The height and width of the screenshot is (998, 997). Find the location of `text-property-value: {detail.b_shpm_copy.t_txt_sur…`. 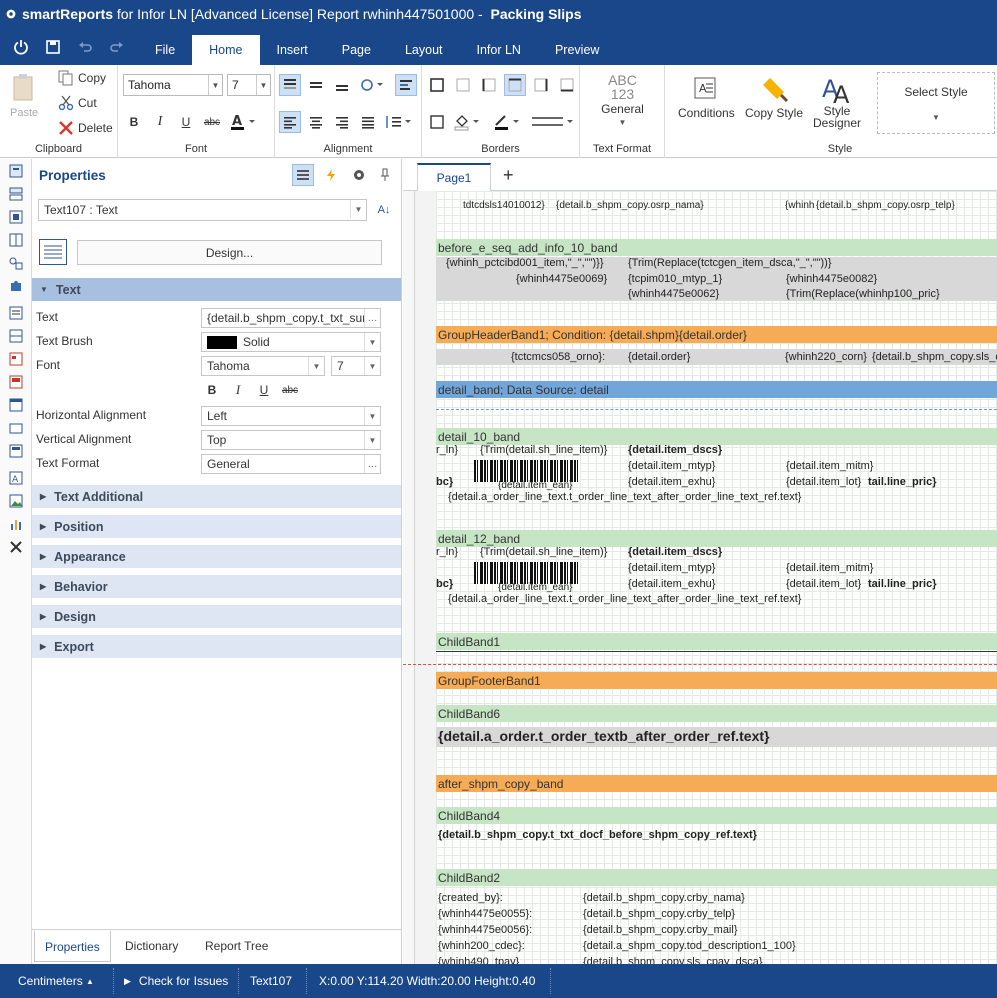

text-property-value: {detail.b_shpm_copy.t_txt_sur… is located at coordinates (291, 318).